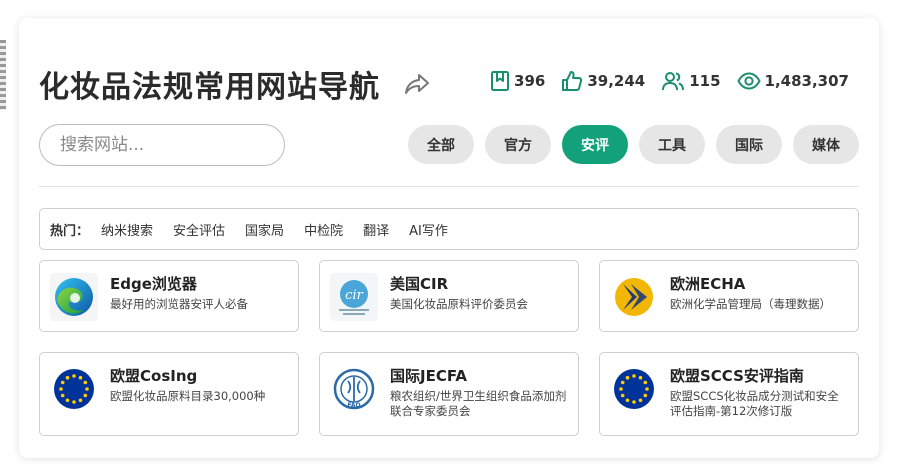 The image size is (898, 466). I want to click on svg-text: cir, so click(354, 295).